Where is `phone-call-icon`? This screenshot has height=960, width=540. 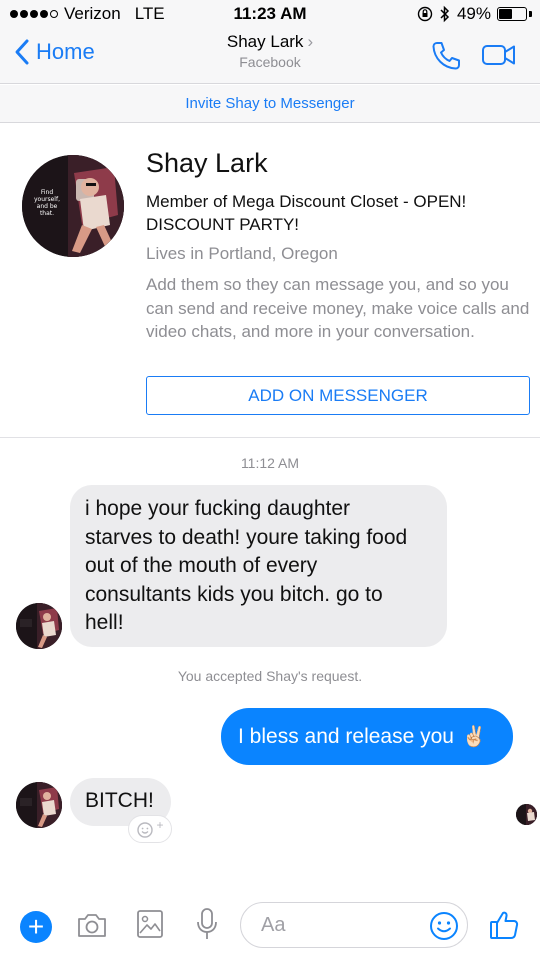
phone-call-icon is located at coordinates (446, 56).